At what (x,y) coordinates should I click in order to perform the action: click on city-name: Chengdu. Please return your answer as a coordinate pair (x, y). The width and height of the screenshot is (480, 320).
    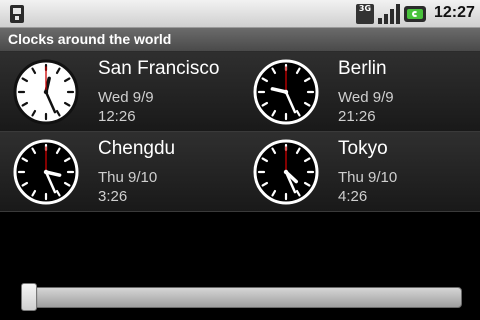
    Looking at the image, I should click on (137, 148).